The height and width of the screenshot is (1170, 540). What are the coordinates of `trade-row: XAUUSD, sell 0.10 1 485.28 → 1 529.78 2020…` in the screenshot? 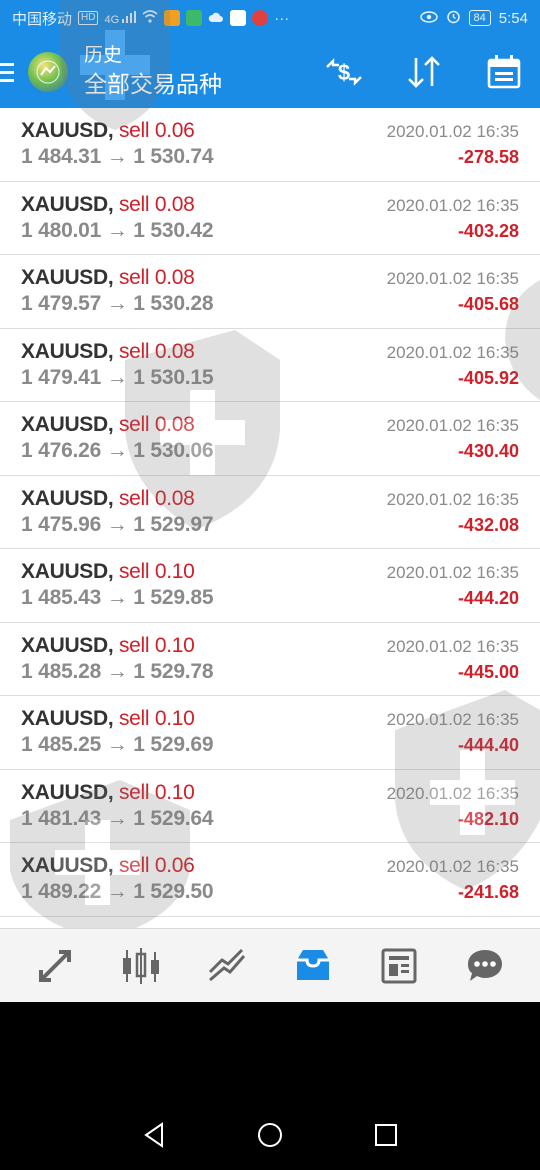 It's located at (270, 659).